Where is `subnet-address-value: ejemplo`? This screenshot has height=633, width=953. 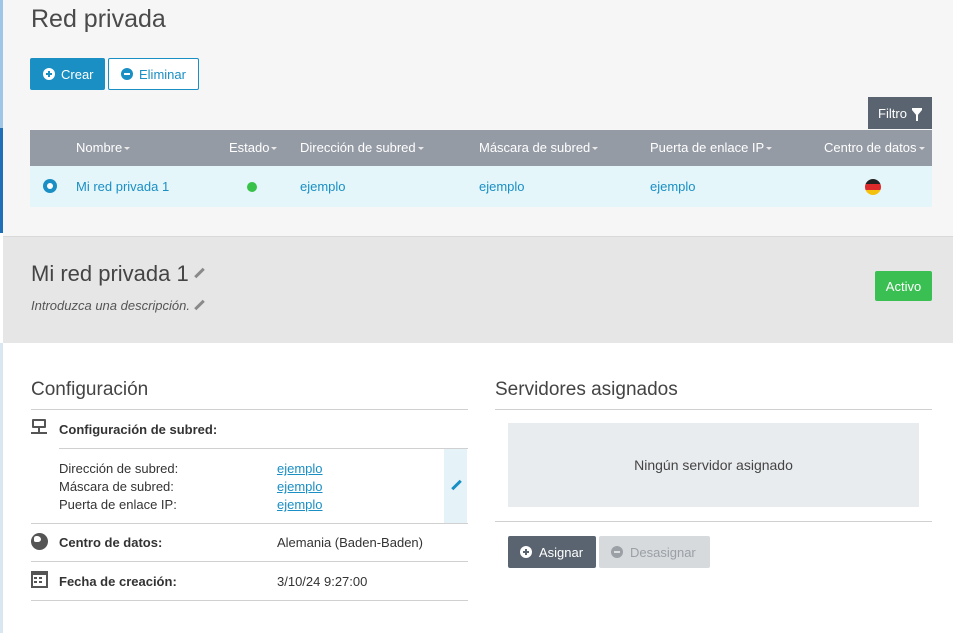 subnet-address-value: ejemplo is located at coordinates (300, 468).